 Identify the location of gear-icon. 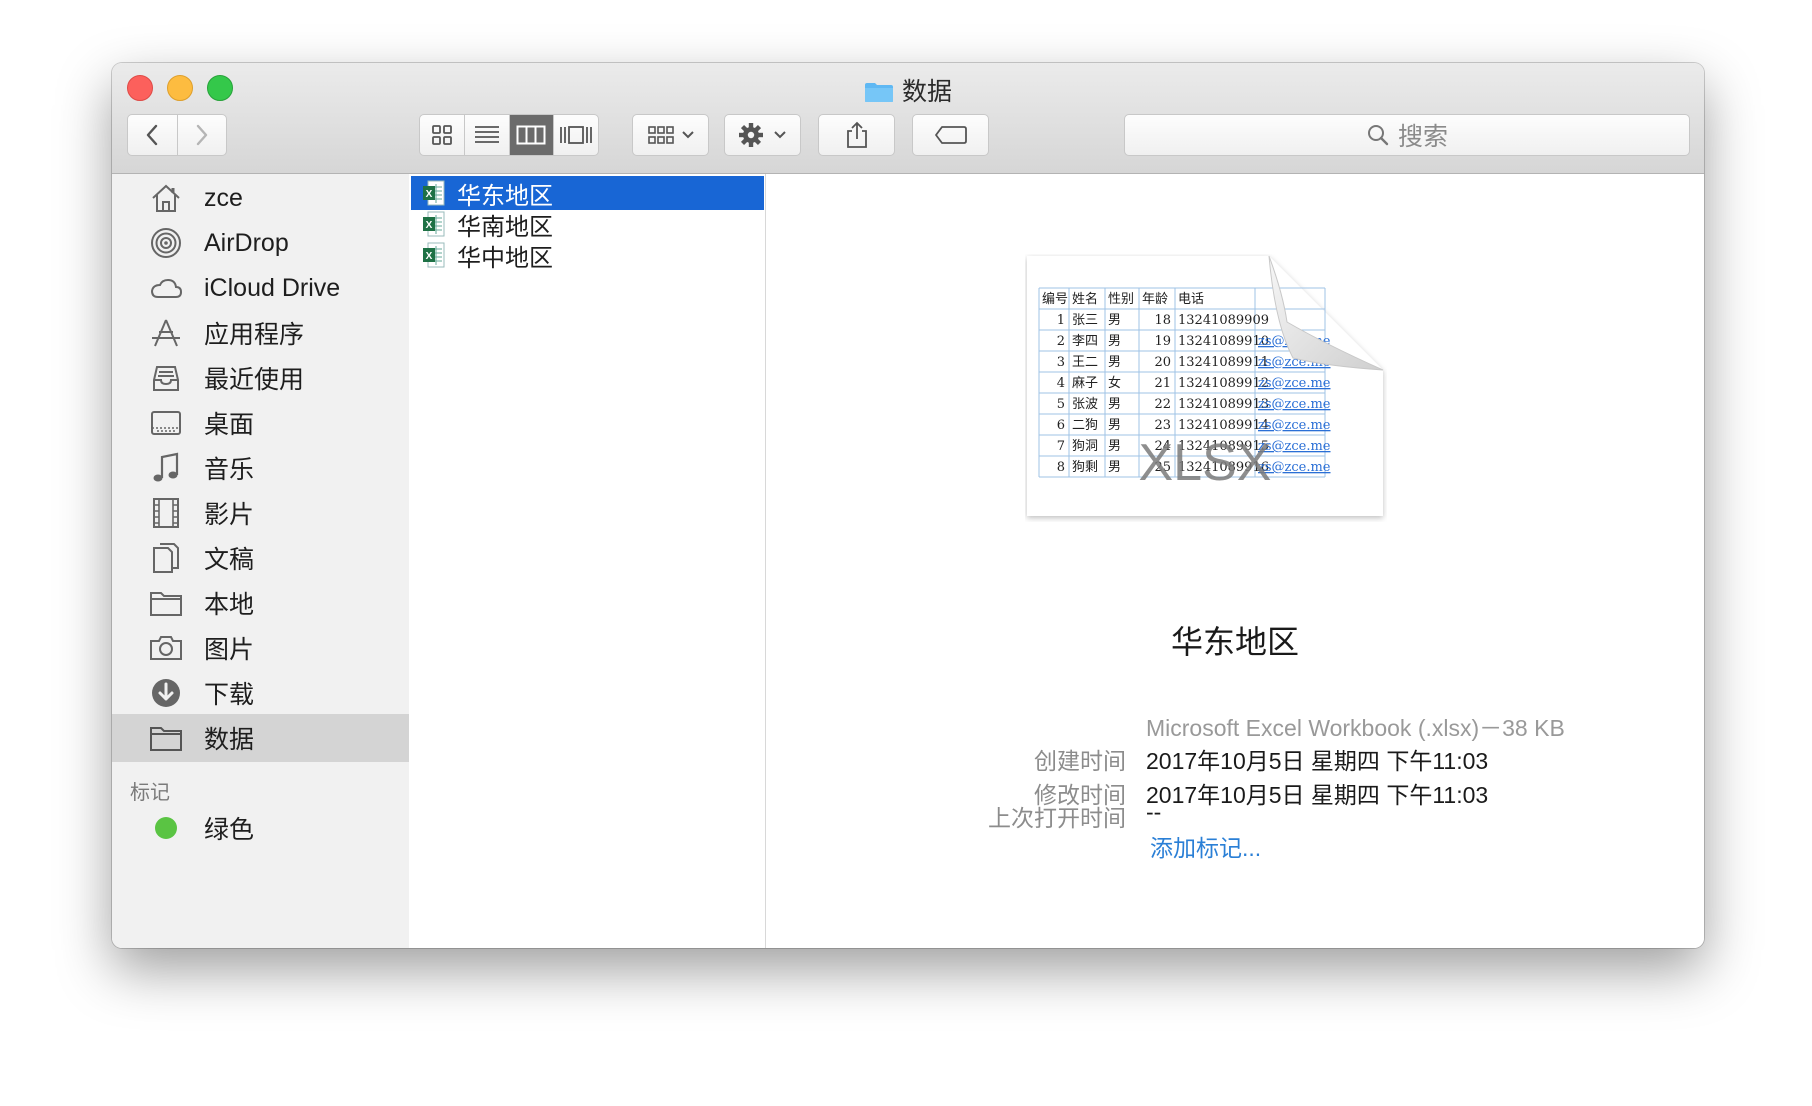
(762, 135).